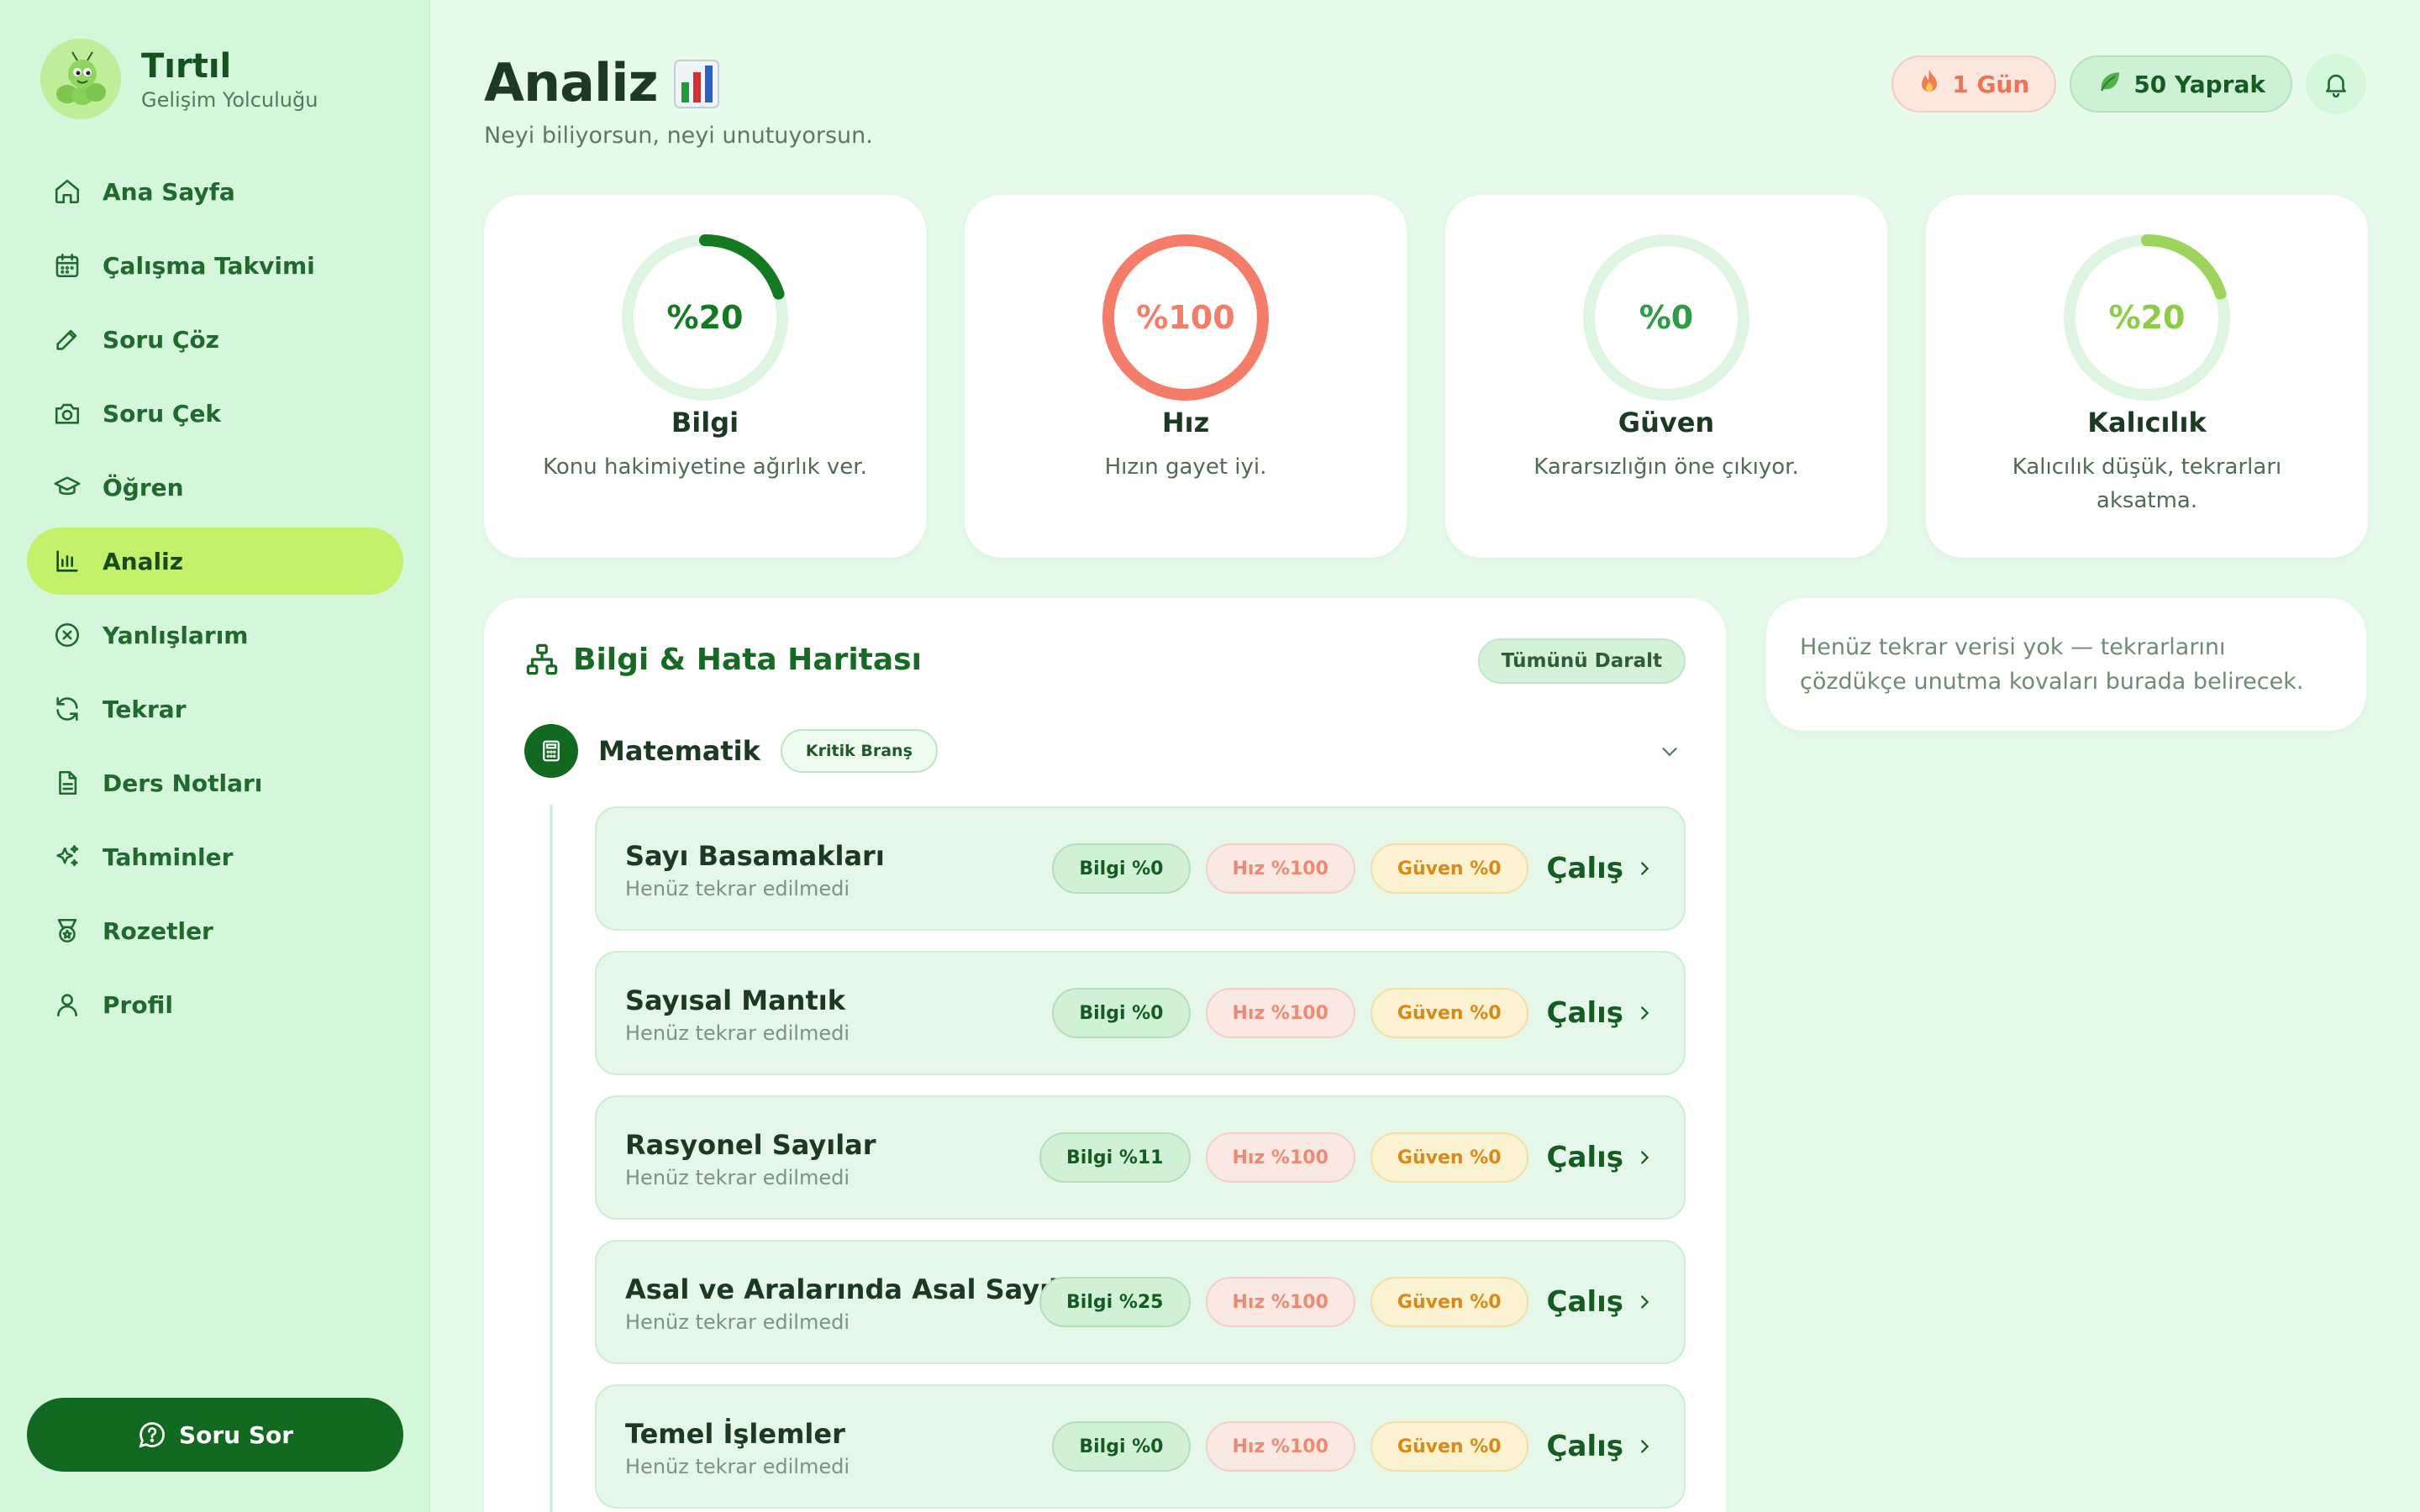 Image resolution: width=2420 pixels, height=1512 pixels. What do you see at coordinates (179, 79) in the screenshot?
I see `brand: Tırtıl Gelişim Yolculuğu` at bounding box center [179, 79].